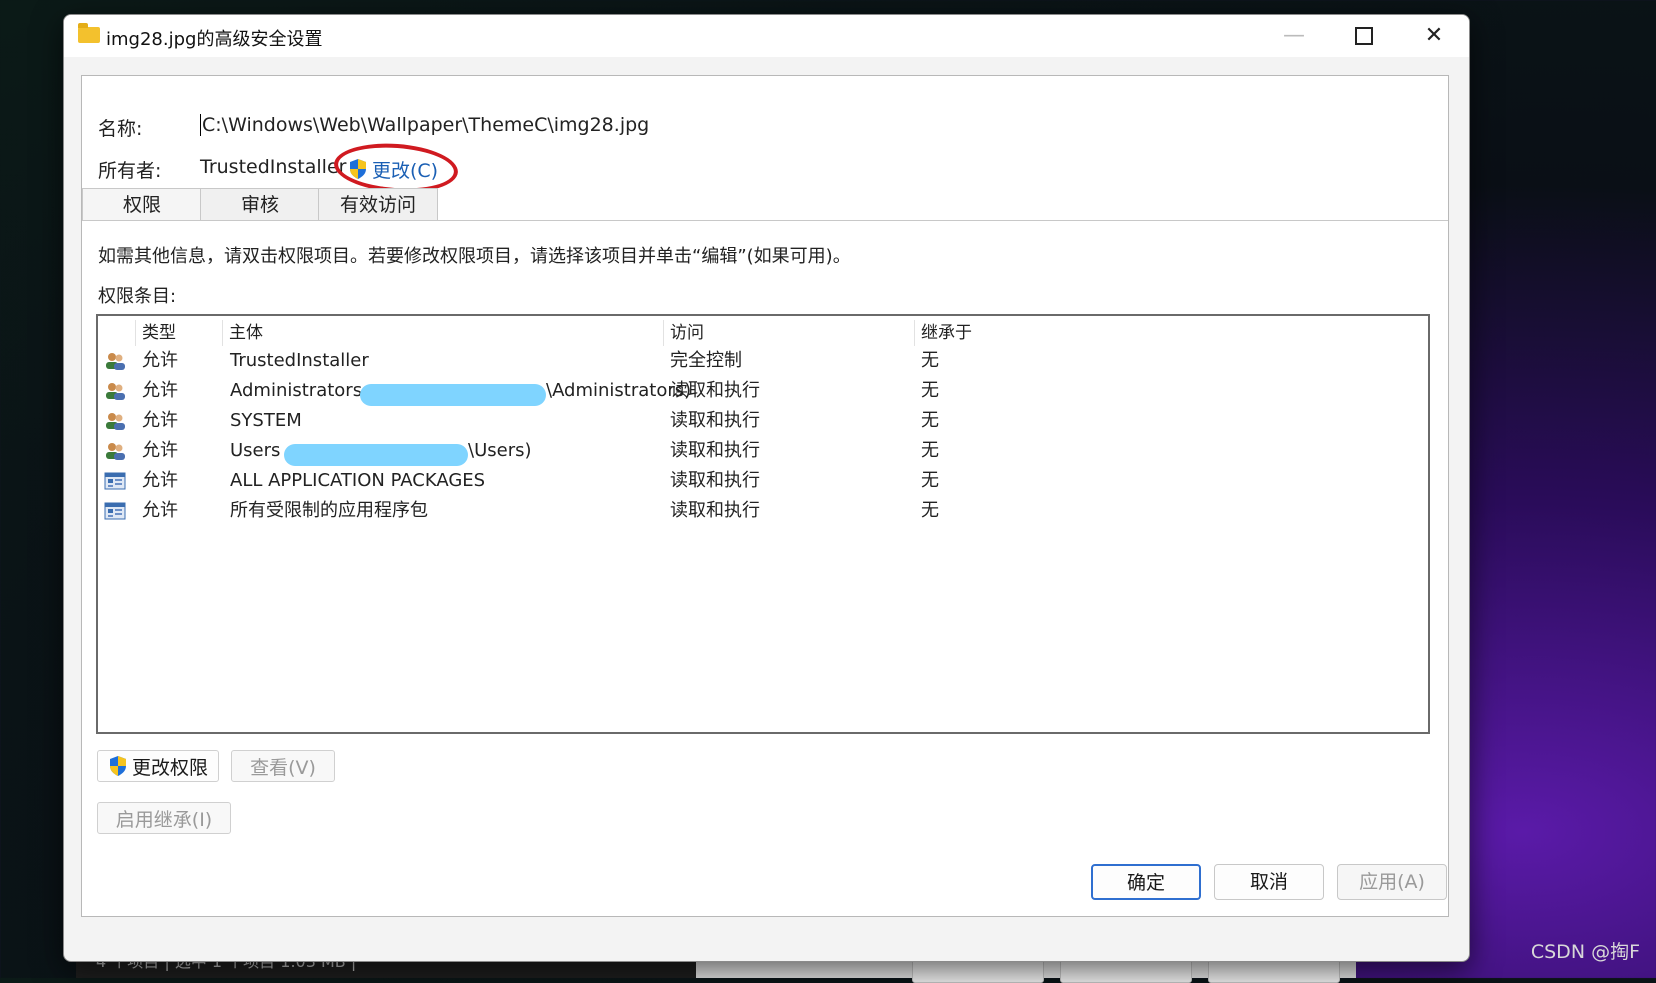 The height and width of the screenshot is (983, 1656). I want to click on owner-label: 所有者:, so click(130, 171).